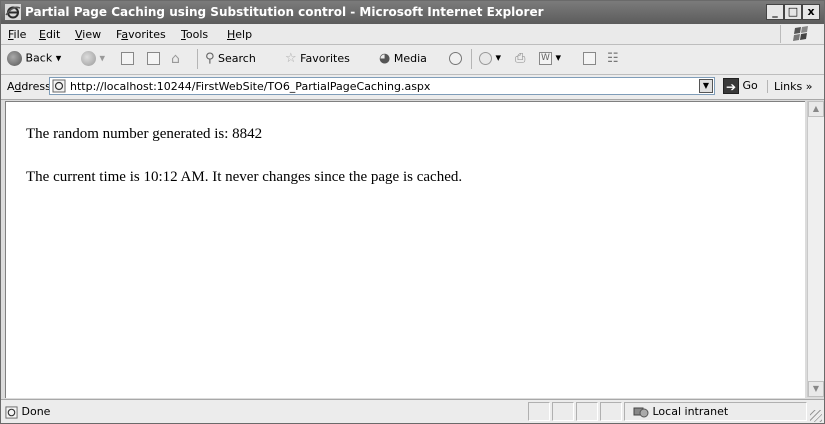  I want to click on menu-view-rest: iew, so click(92, 34).